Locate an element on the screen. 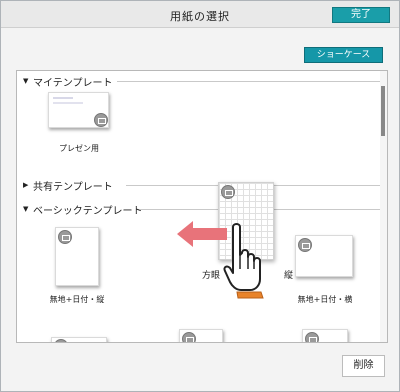 This screenshot has width=400, height=392. scrollbar-thumb is located at coordinates (383, 111).